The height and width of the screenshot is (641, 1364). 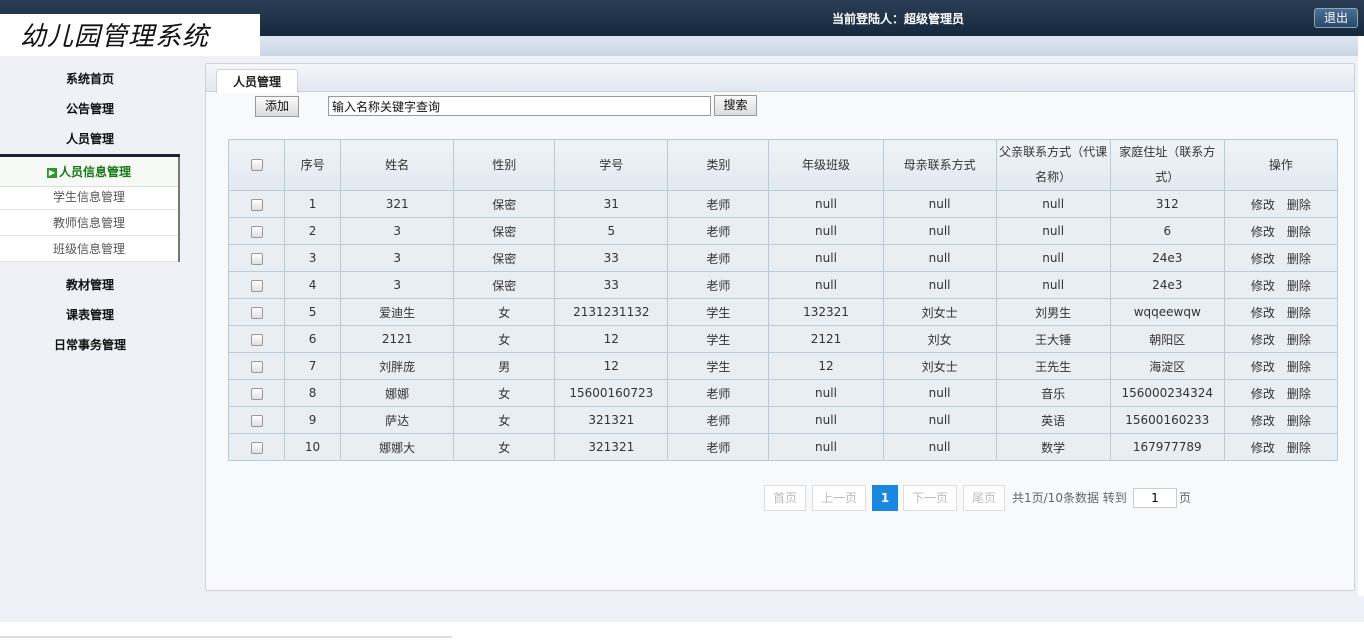 What do you see at coordinates (257, 81) in the screenshot?
I see `tab-personnel: 人员管理` at bounding box center [257, 81].